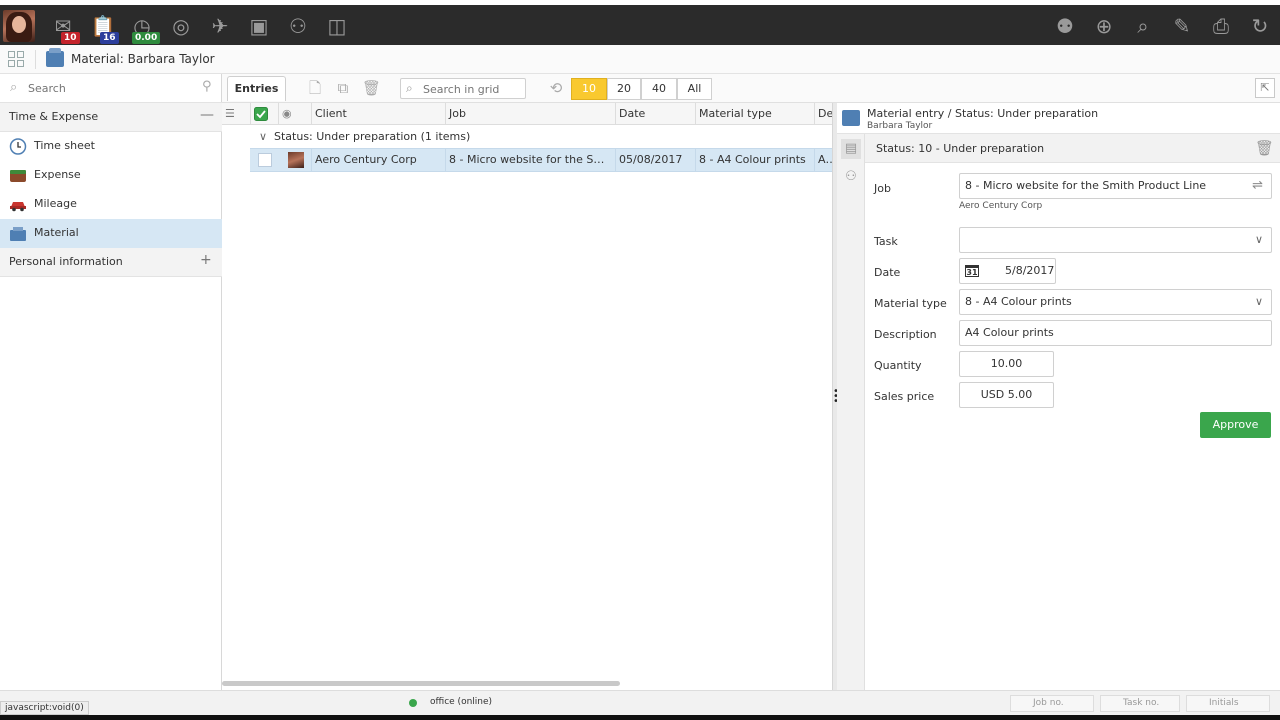  I want to click on users-icon: ⚉, so click(1065, 26).